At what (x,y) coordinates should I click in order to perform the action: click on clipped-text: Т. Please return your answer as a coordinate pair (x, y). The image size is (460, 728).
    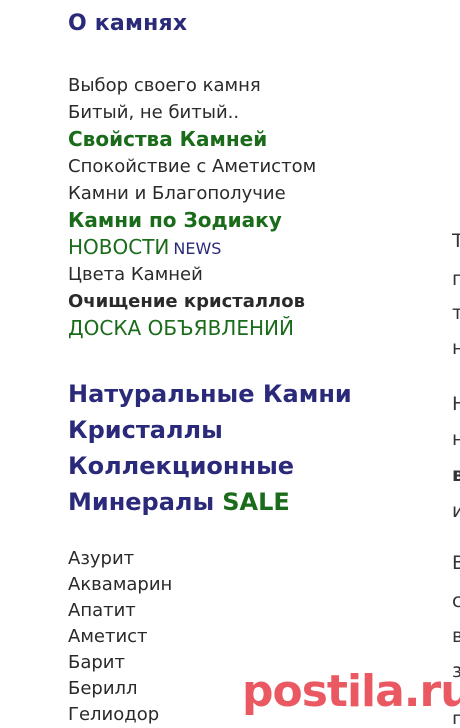
    Looking at the image, I should click on (456, 241).